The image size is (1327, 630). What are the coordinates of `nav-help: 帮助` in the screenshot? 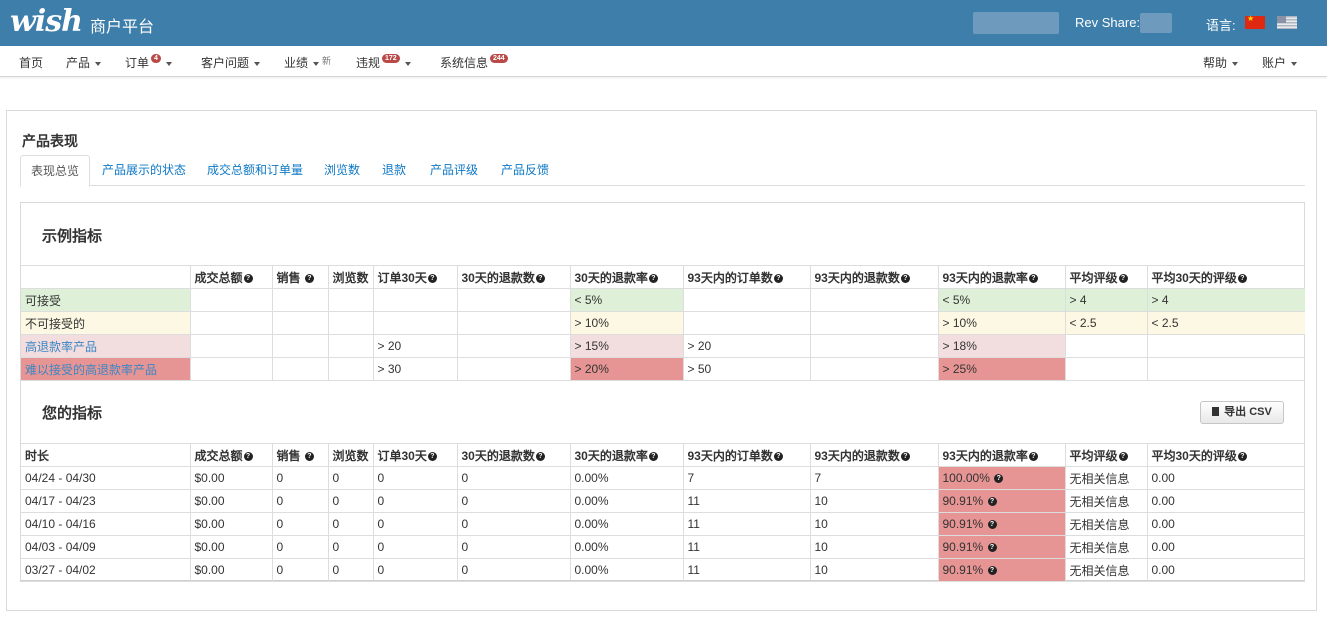 It's located at (1221, 62).